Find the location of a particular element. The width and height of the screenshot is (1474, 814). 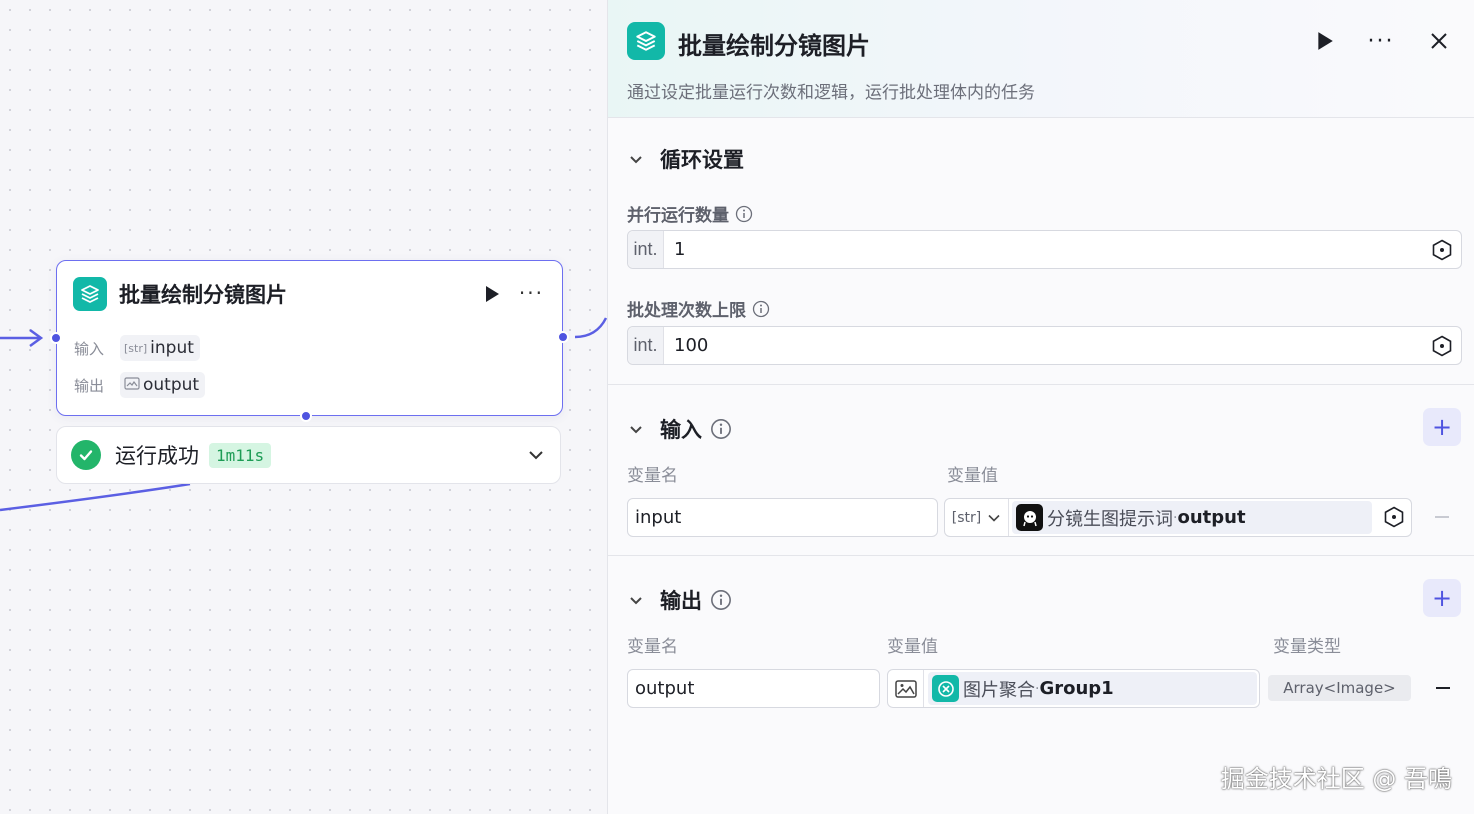

status-text: 运行成功 is located at coordinates (157, 456).